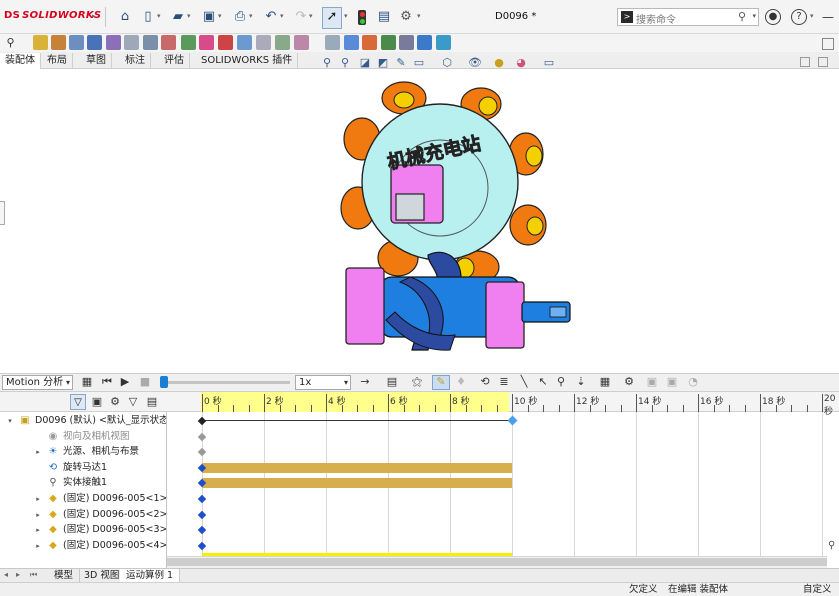 This screenshot has width=839, height=596. I want to click on results-plots-icon: ▦, so click(605, 382).